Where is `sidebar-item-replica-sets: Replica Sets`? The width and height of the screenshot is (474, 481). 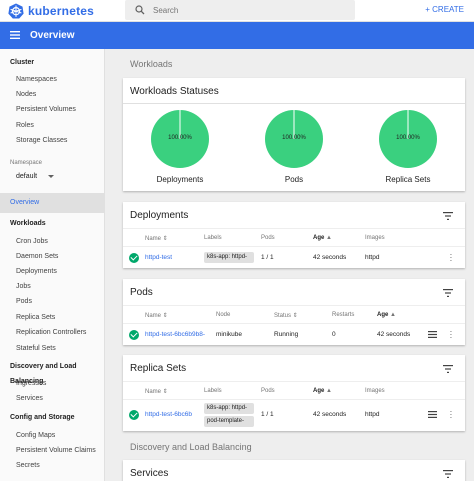
sidebar-item-replica-sets: Replica Sets is located at coordinates (52, 317).